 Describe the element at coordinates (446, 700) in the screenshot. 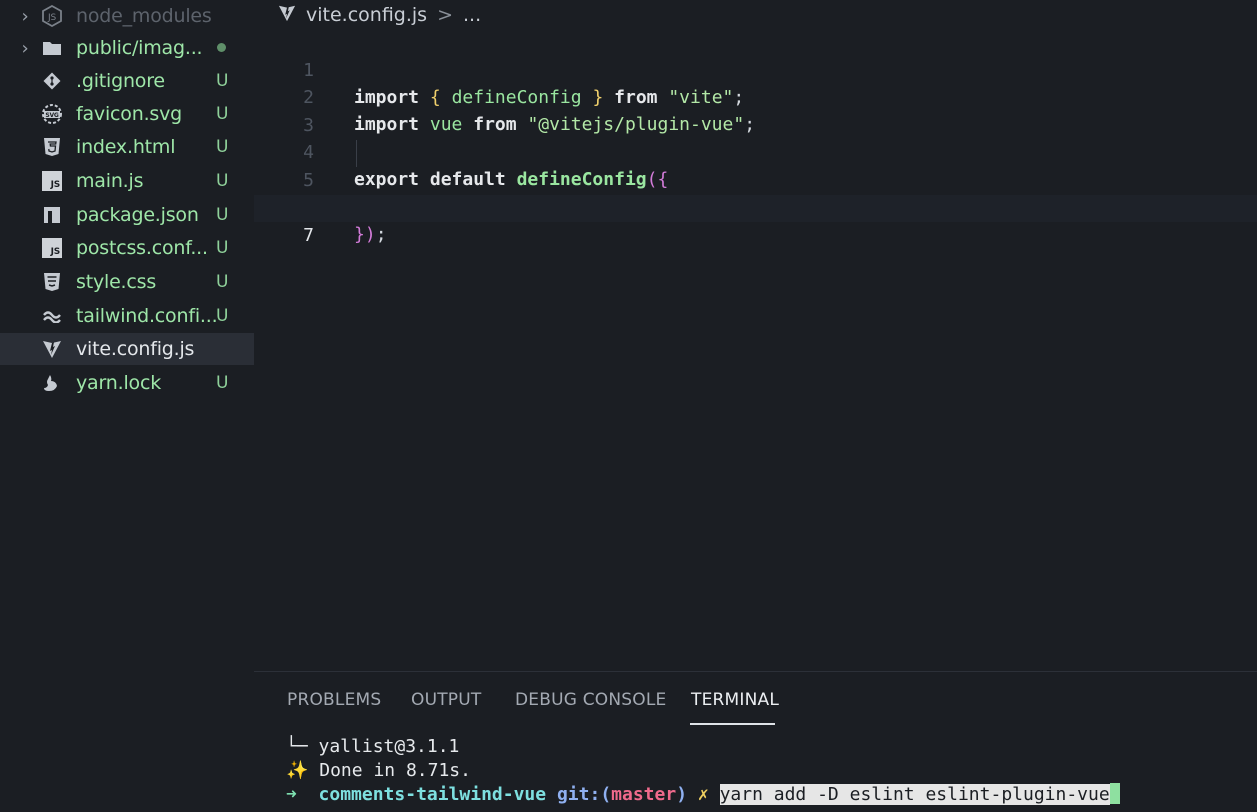

I see `tab-output: OUTPUT` at that location.